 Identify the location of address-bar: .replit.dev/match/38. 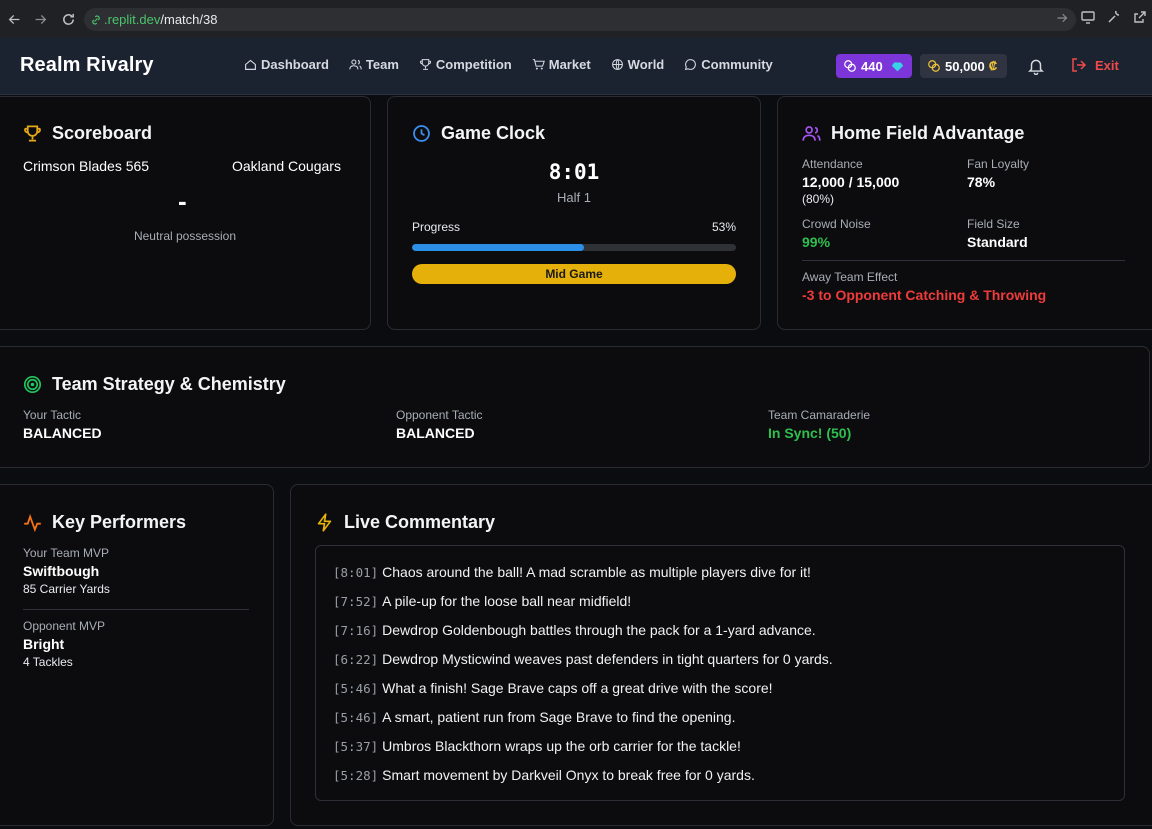
(580, 19).